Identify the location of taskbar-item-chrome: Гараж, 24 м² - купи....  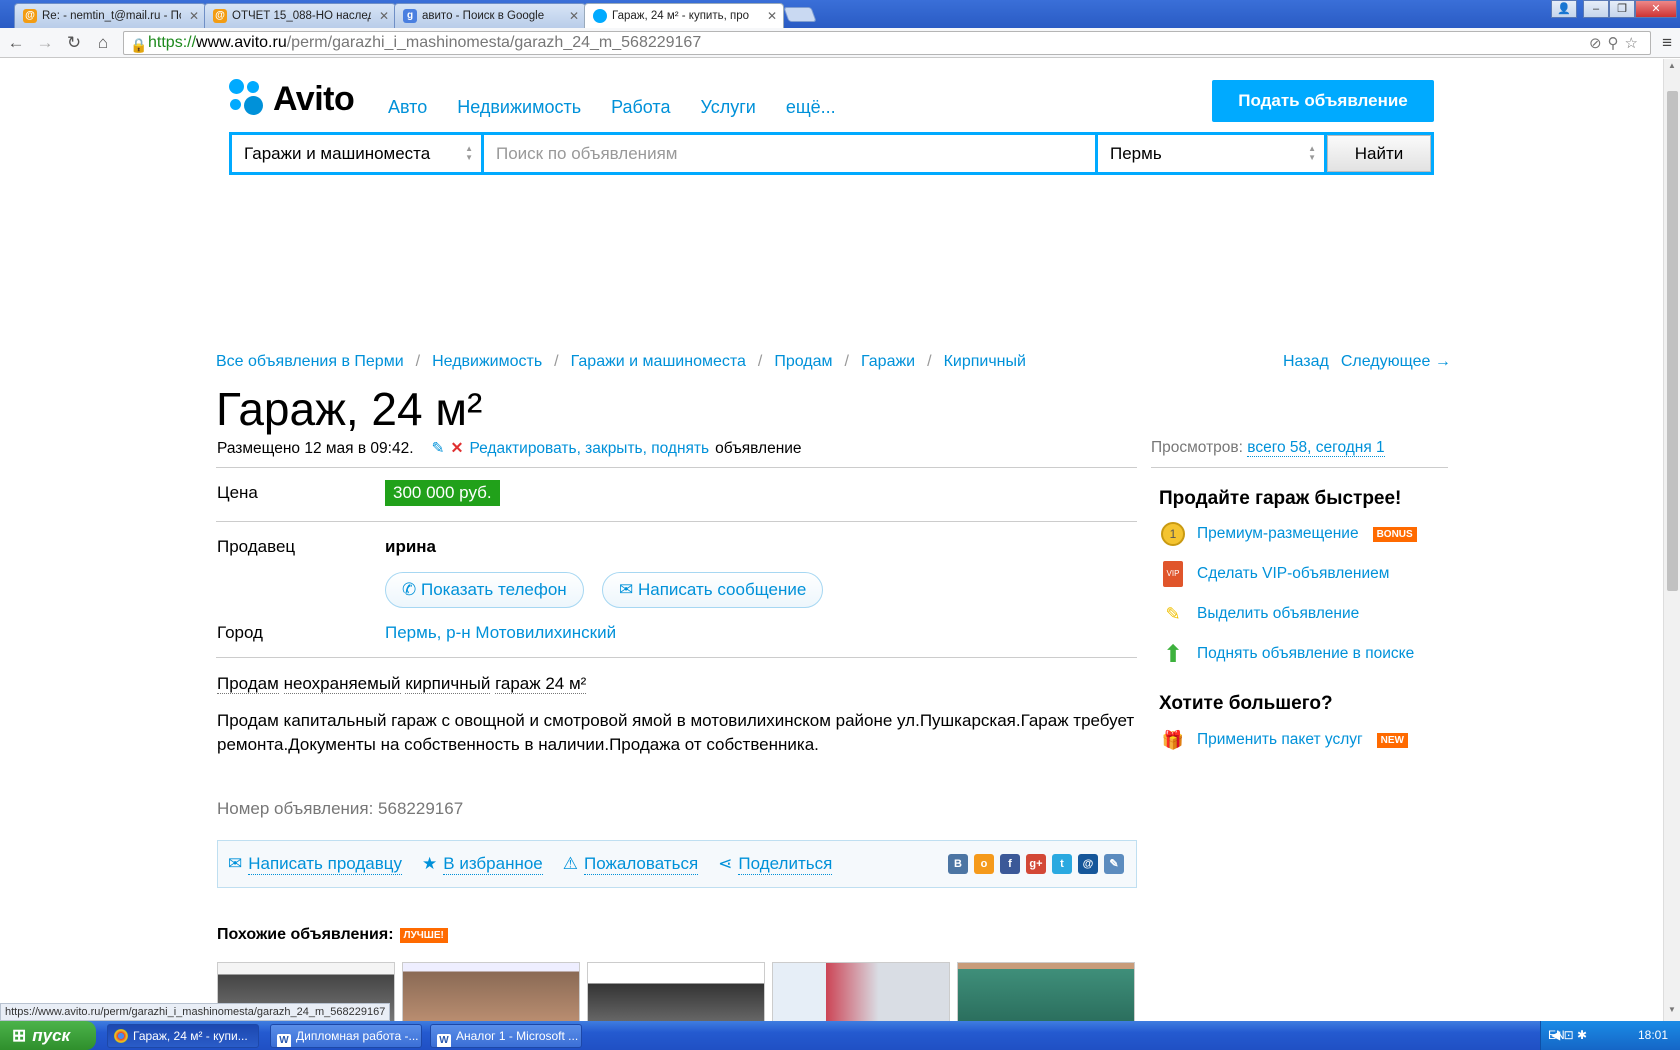
(183, 1036).